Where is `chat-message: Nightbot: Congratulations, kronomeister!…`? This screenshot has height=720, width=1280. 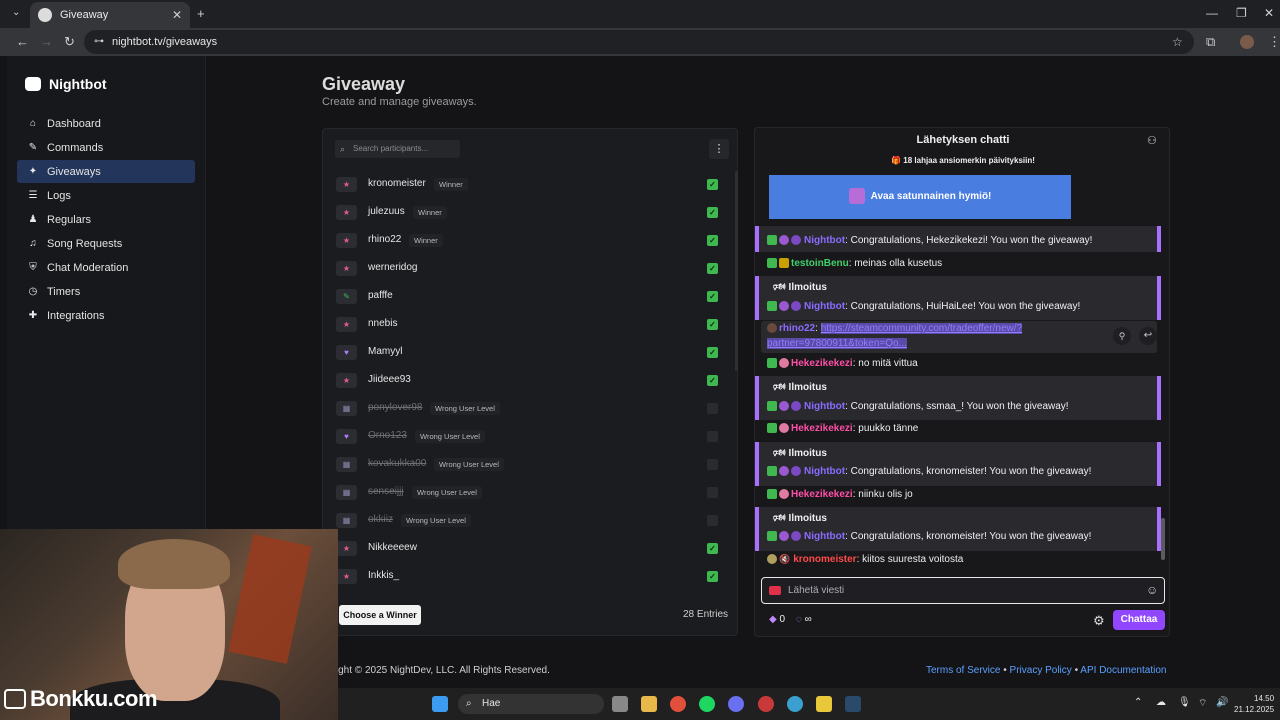
chat-message: Nightbot: Congratulations, kronomeister!… is located at coordinates (929, 536).